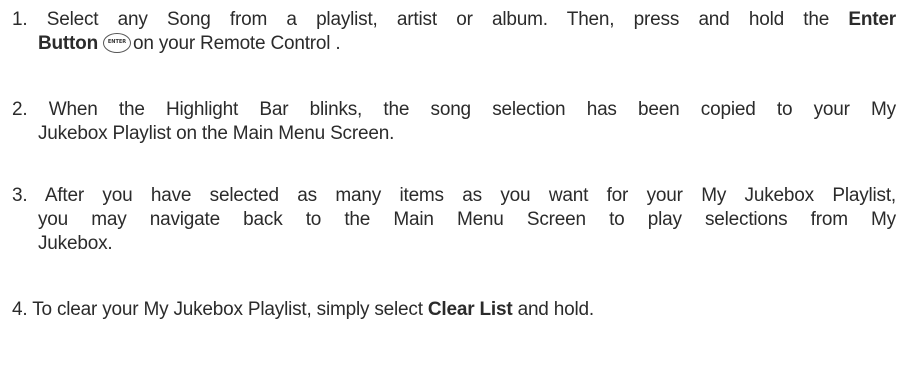  What do you see at coordinates (556, 309) in the screenshot?
I see `step-text: and hold.` at bounding box center [556, 309].